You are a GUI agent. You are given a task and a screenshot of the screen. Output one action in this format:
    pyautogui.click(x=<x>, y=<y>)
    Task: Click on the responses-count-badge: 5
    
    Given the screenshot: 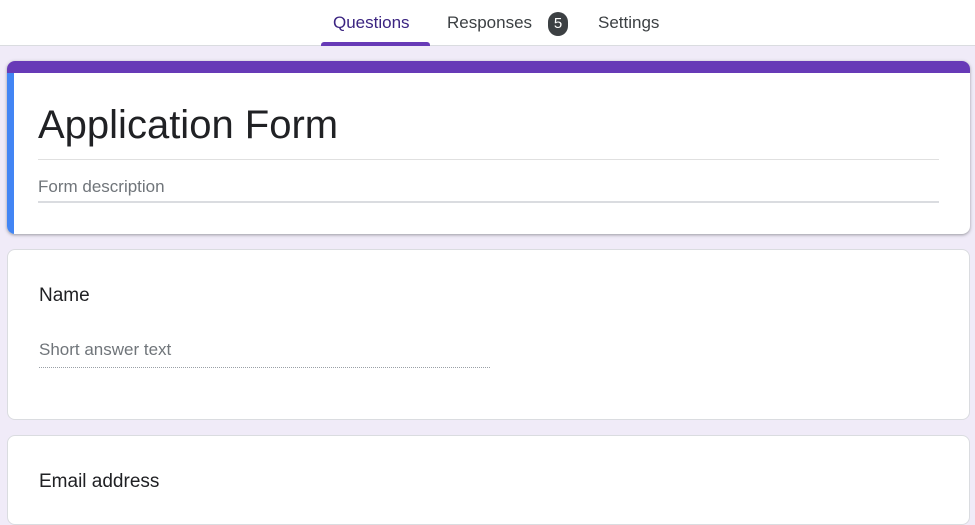 What is the action you would take?
    pyautogui.click(x=558, y=24)
    